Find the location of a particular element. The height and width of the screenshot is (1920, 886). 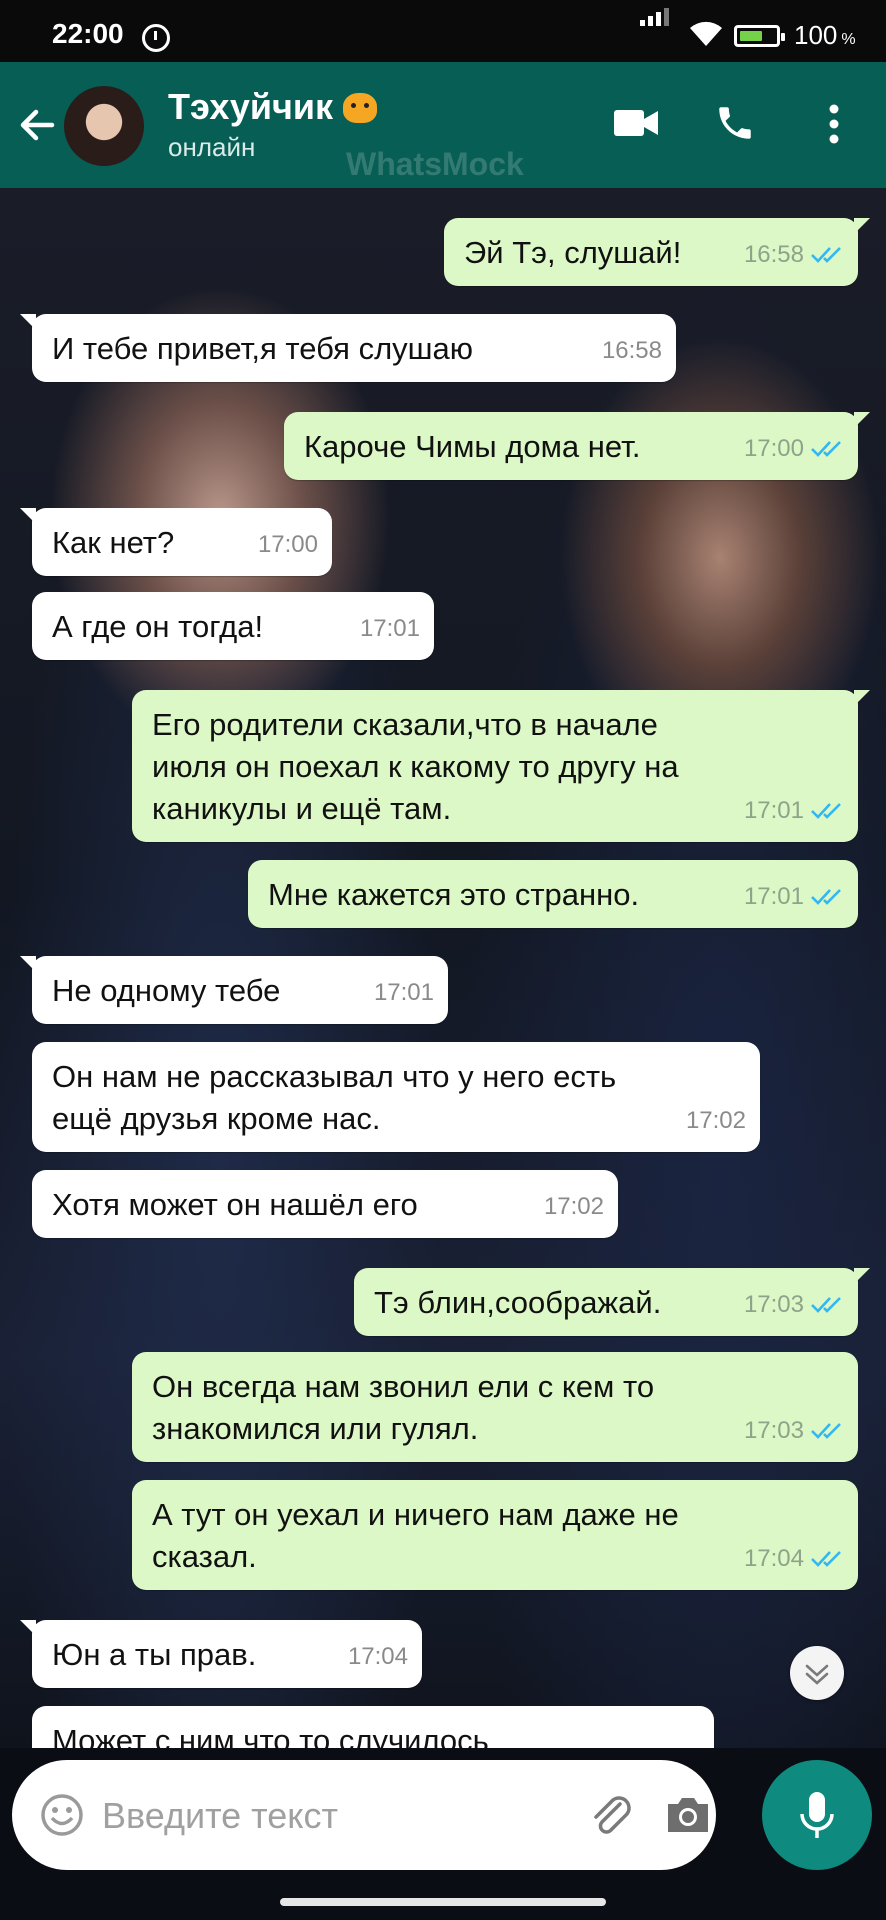

message-outgoing: Эй Тэ, слушай! 16:58 is located at coordinates (657, 252).